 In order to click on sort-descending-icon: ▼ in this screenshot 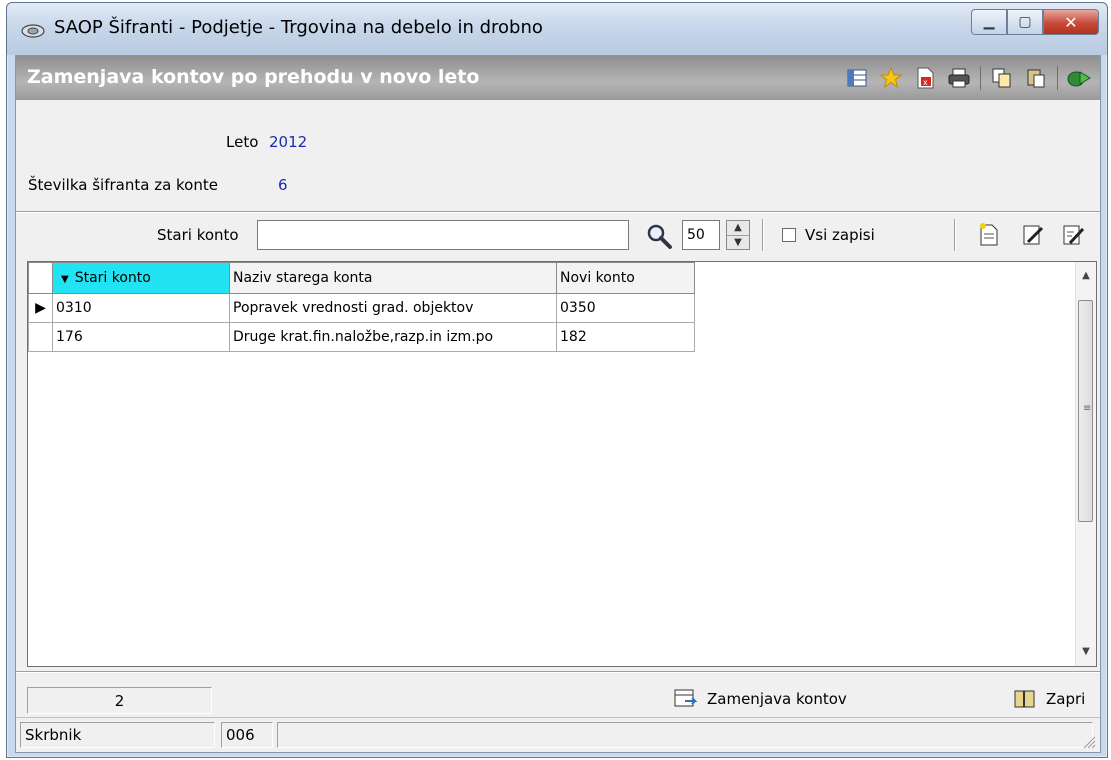, I will do `click(65, 279)`.